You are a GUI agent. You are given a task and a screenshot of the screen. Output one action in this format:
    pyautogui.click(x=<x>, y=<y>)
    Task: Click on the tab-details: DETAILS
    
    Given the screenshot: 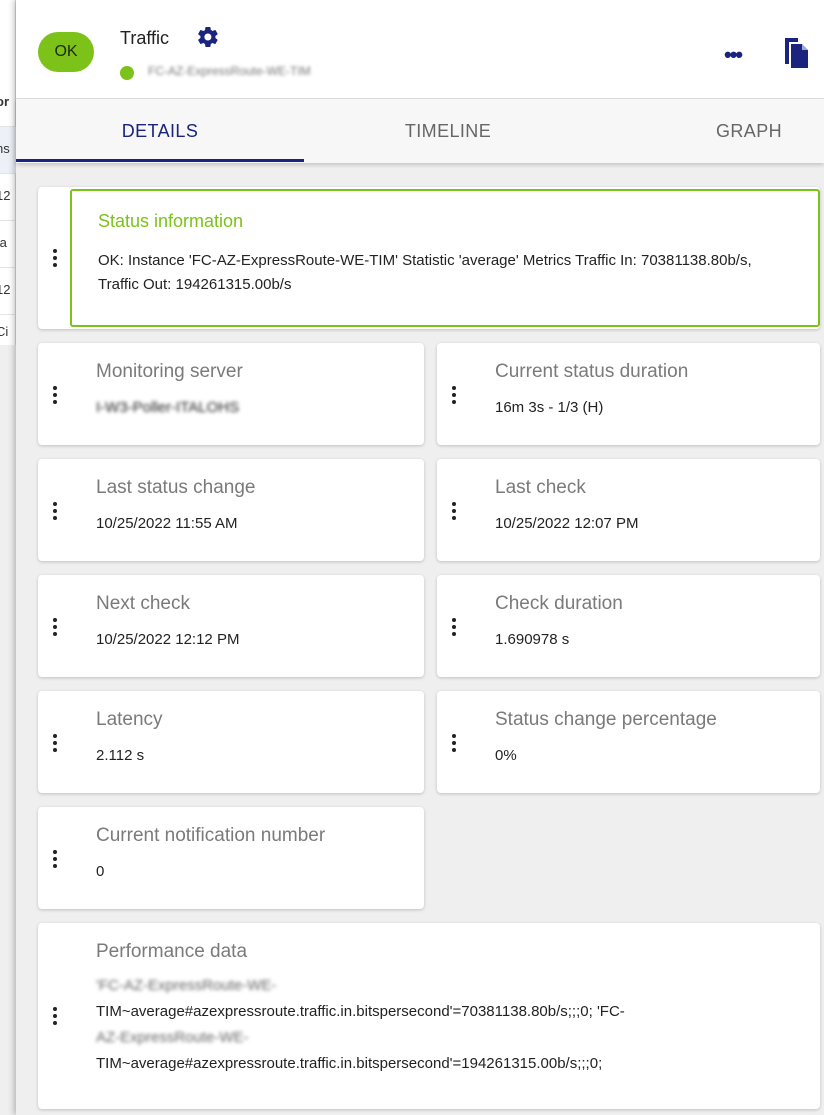 What is the action you would take?
    pyautogui.click(x=160, y=131)
    